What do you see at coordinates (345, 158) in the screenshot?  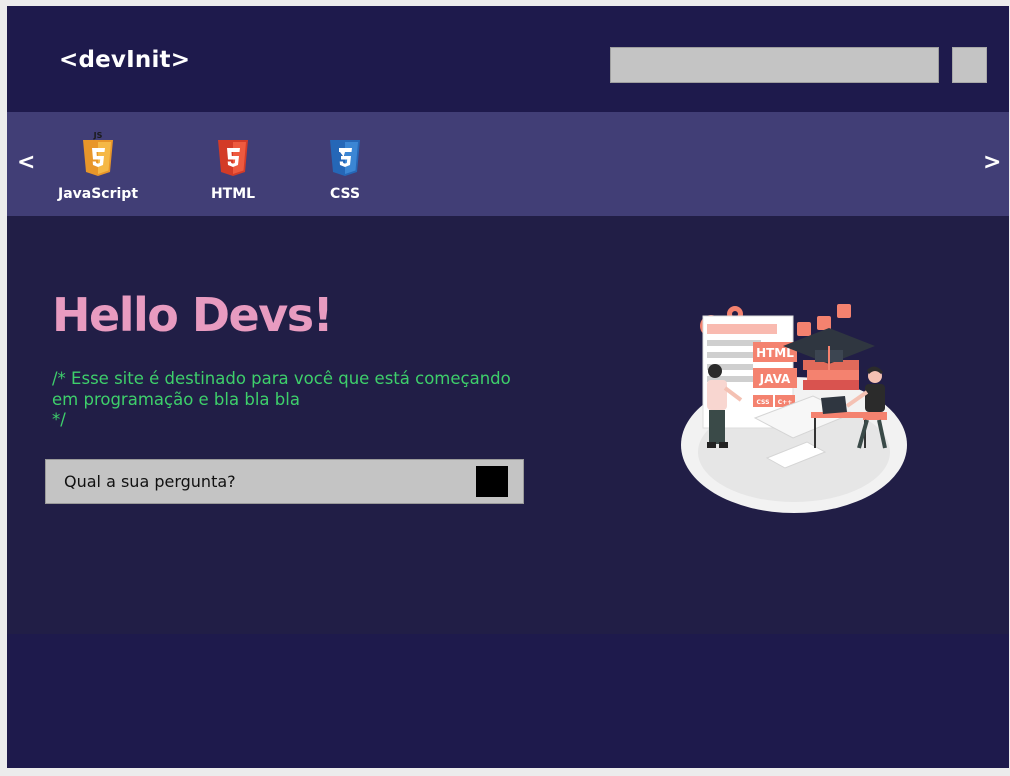 I see `css3-shield-icon` at bounding box center [345, 158].